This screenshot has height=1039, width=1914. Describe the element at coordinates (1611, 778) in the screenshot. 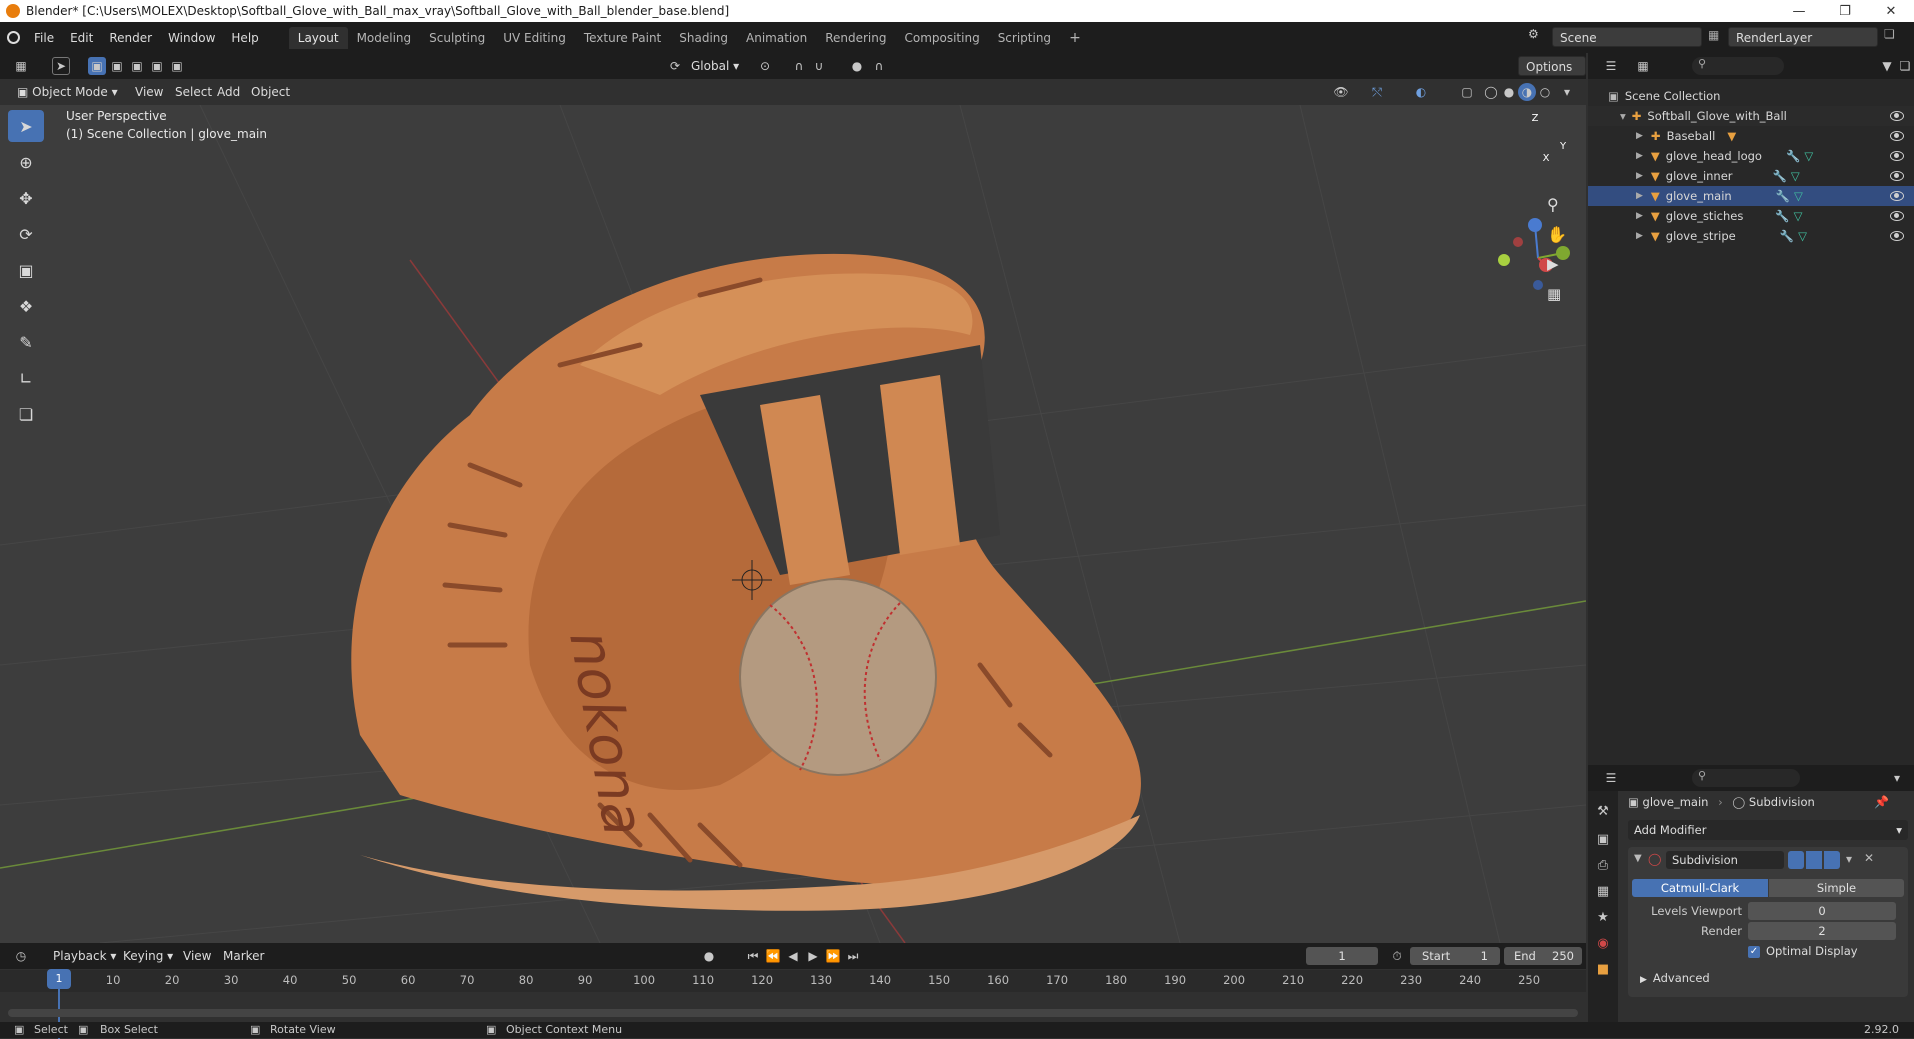

I see `properties-editor-icon: ☰` at that location.